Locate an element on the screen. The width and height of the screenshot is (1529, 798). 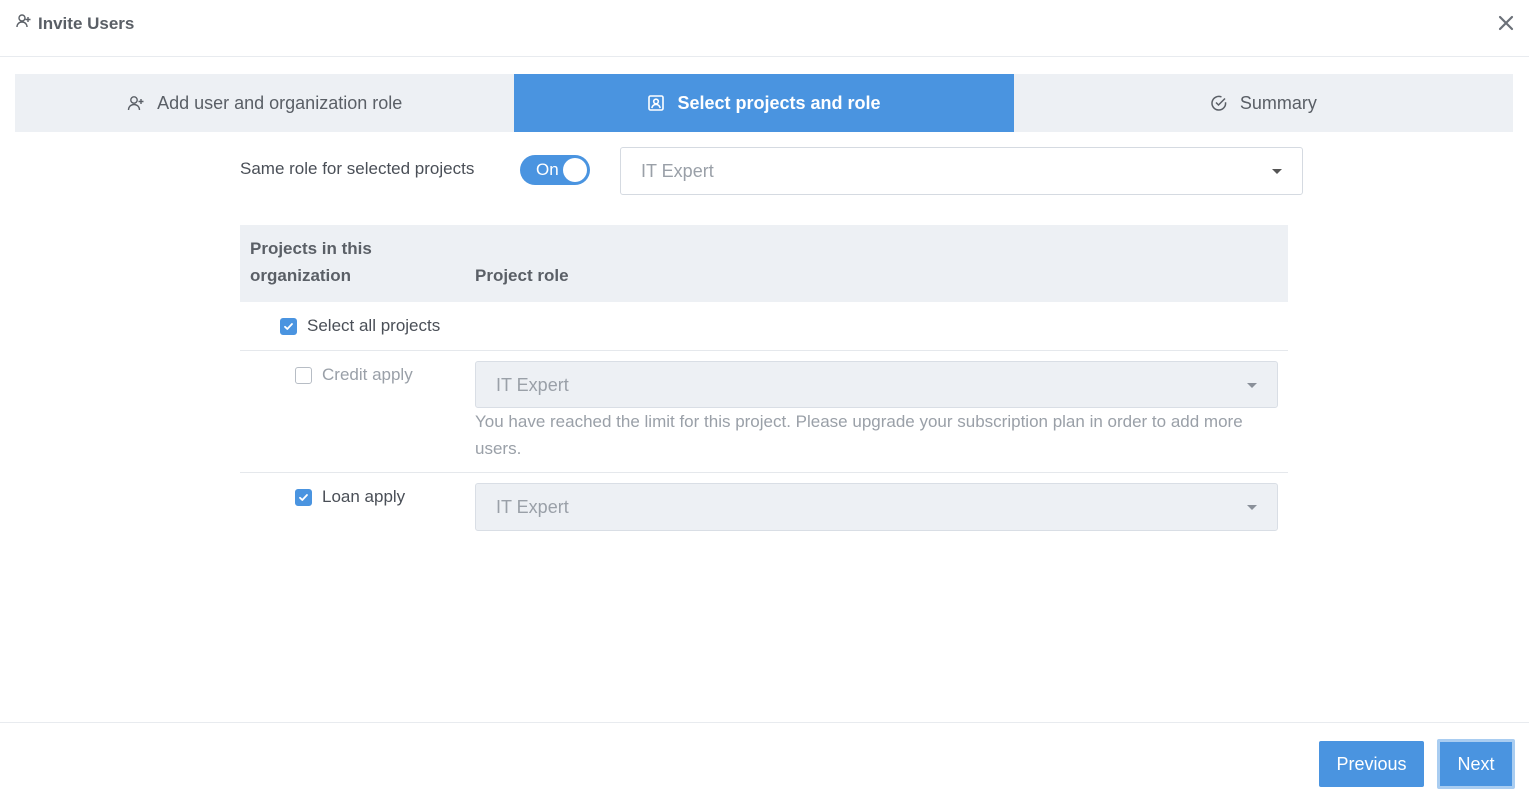
tab-select-projects: Select projects and role is located at coordinates (764, 103).